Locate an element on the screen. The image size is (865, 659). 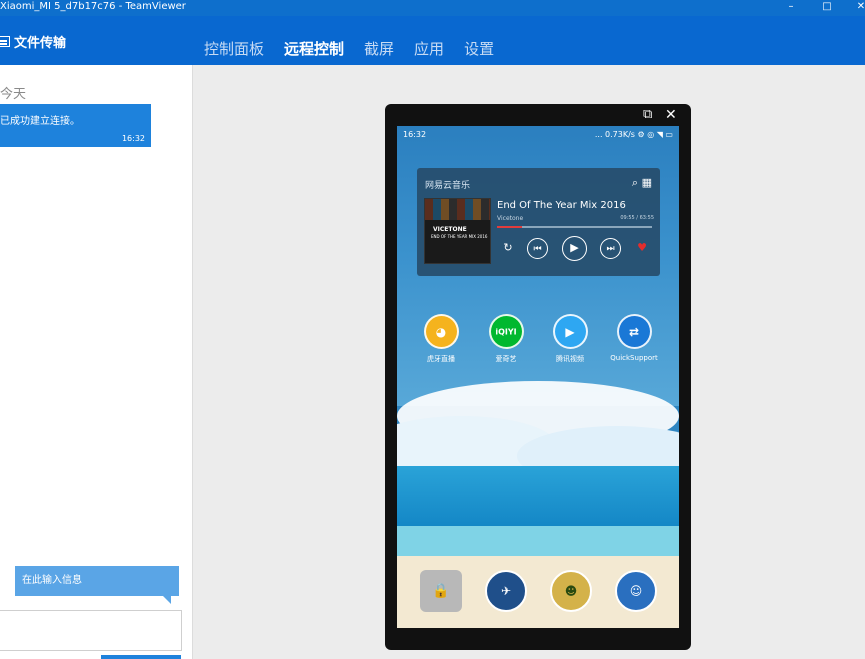
frog-icon: ☻ is located at coordinates (571, 591).